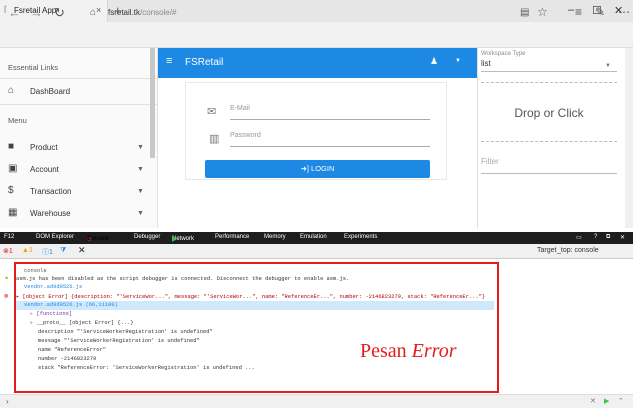  I want to click on login-icon: ➜], so click(306, 168).